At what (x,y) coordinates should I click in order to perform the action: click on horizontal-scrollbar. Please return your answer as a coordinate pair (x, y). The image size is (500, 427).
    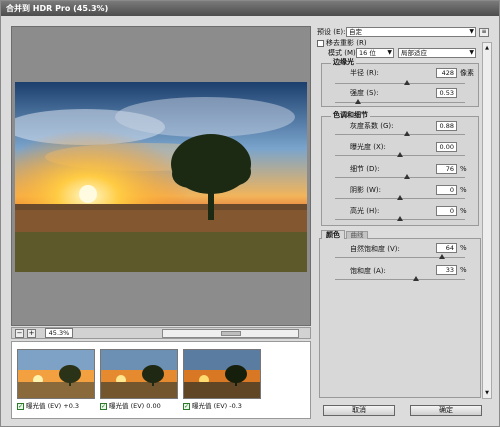
    Looking at the image, I should click on (230, 333).